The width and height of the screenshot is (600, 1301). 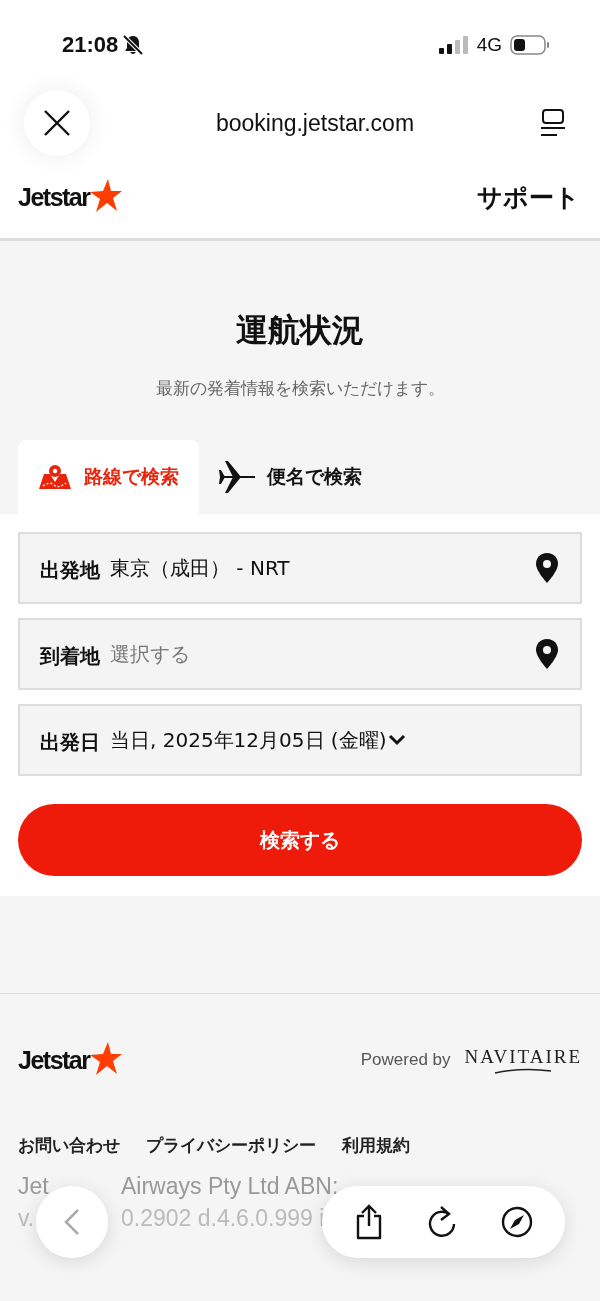 I want to click on legal-text: v., so click(x=26, y=1218).